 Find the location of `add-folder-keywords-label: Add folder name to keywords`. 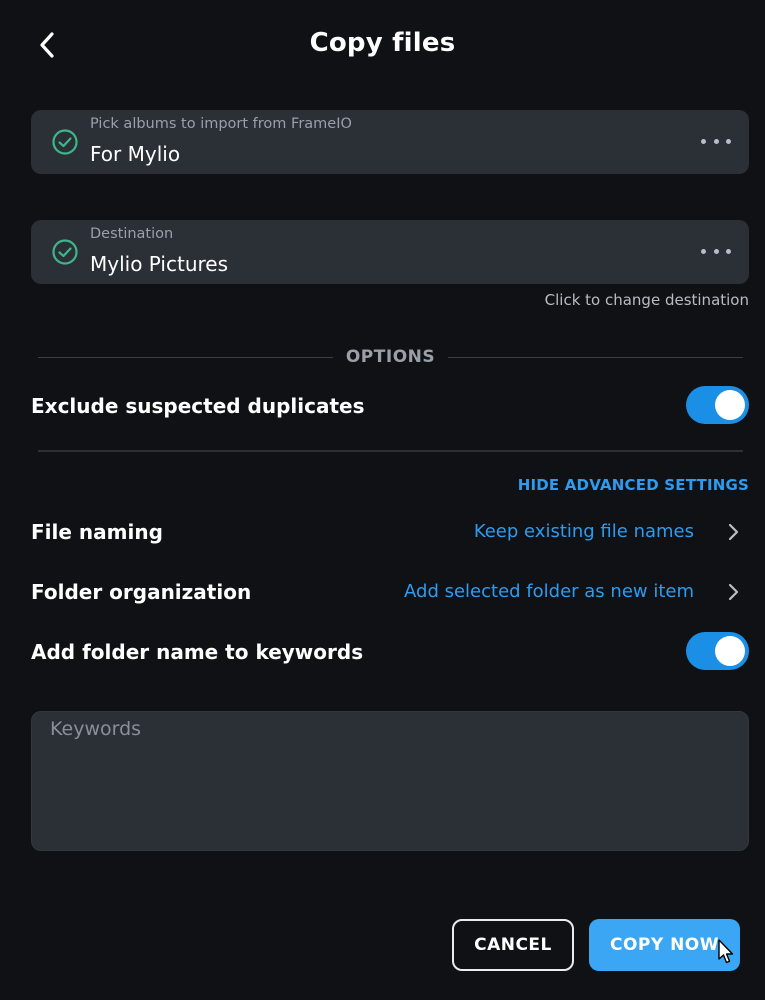

add-folder-keywords-label: Add folder name to keywords is located at coordinates (197, 652).